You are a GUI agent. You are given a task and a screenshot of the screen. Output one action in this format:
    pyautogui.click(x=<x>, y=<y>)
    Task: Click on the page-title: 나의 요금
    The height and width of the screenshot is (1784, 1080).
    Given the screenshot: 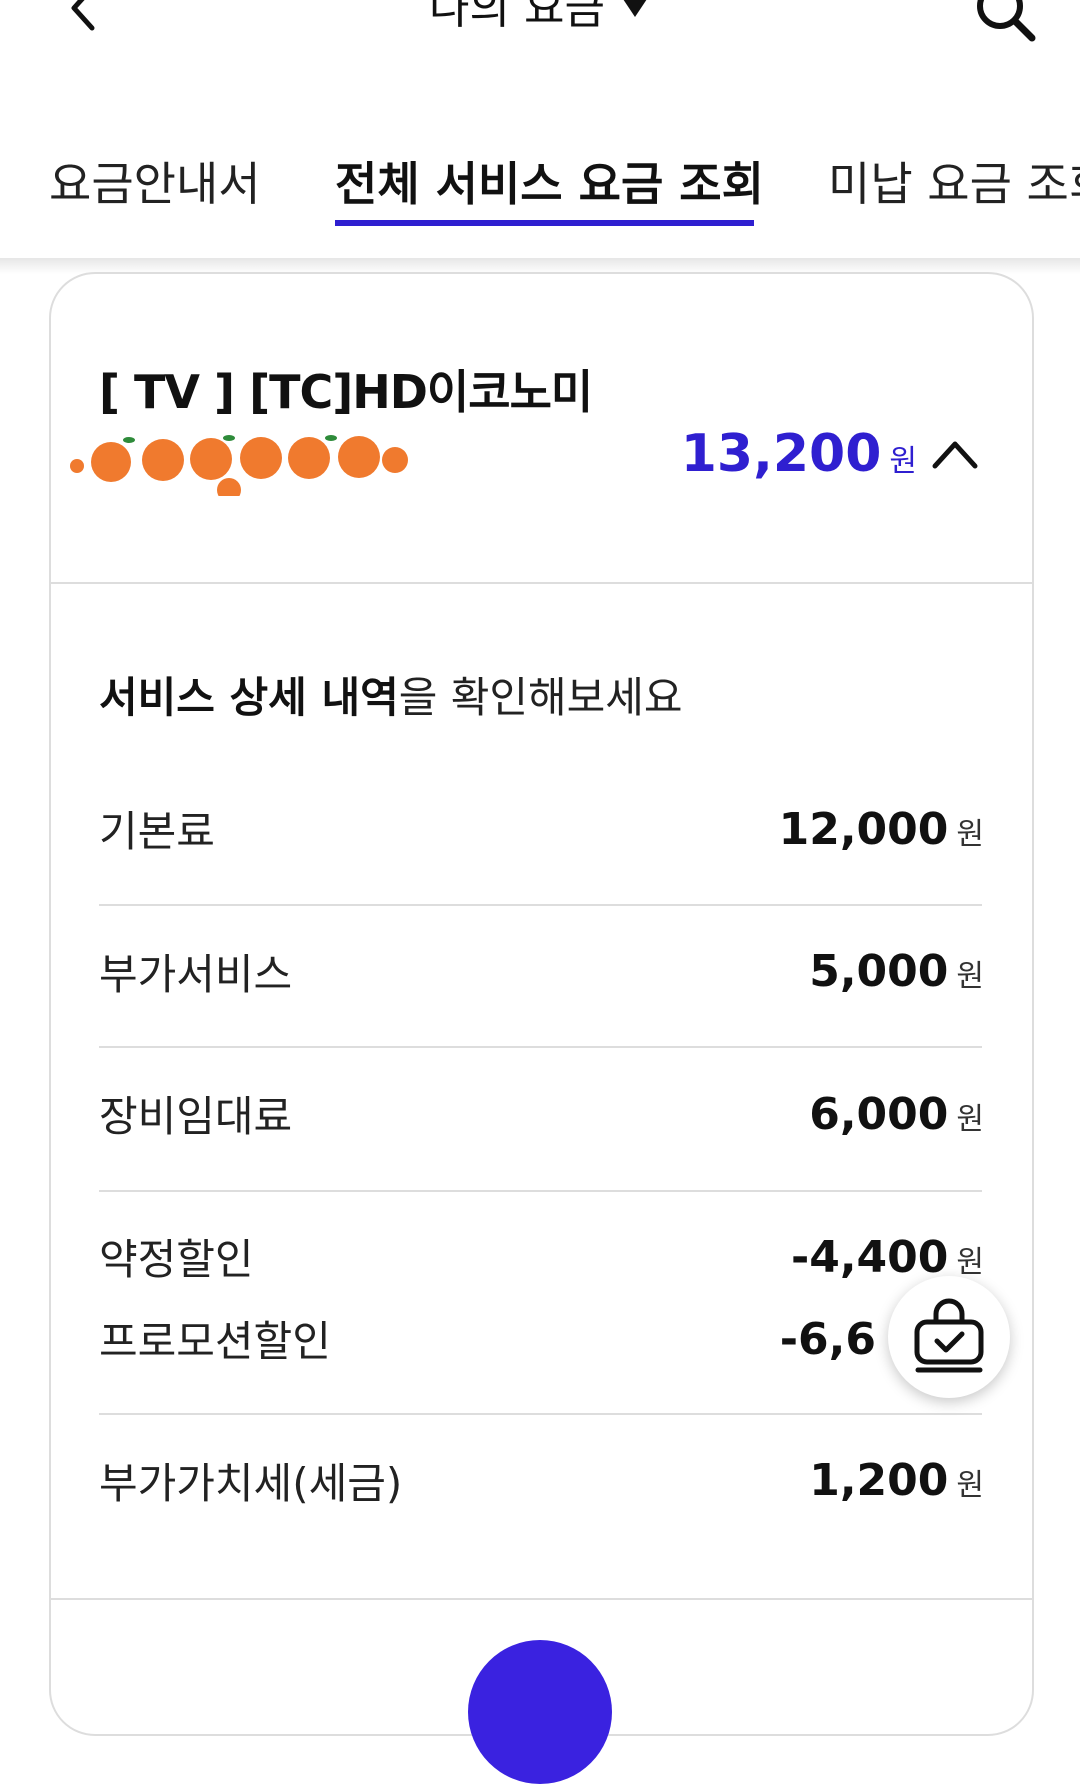 What is the action you would take?
    pyautogui.click(x=517, y=17)
    